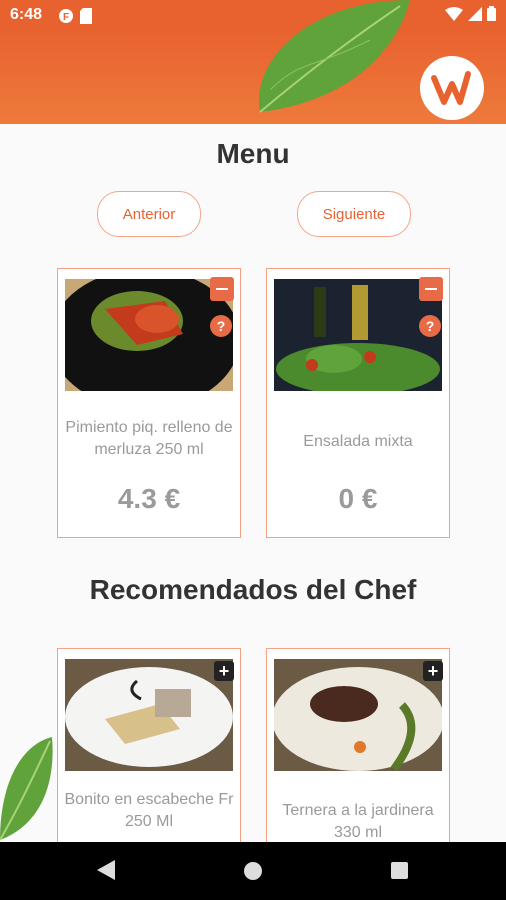  I want to click on chef-item-card: + Ternera a la jardinera 330 ml, so click(358, 749).